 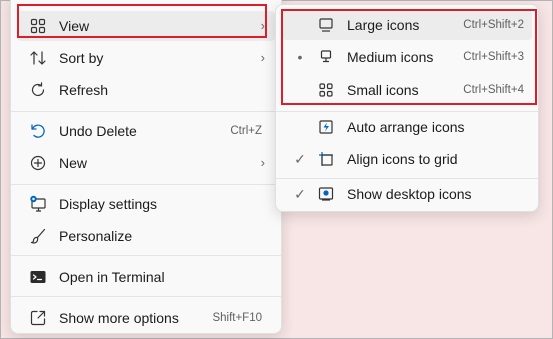 I want to click on menu-item-label: Personalize, so click(x=96, y=236).